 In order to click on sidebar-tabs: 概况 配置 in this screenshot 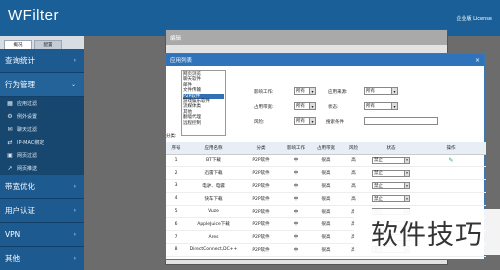, I will do `click(42, 42)`.